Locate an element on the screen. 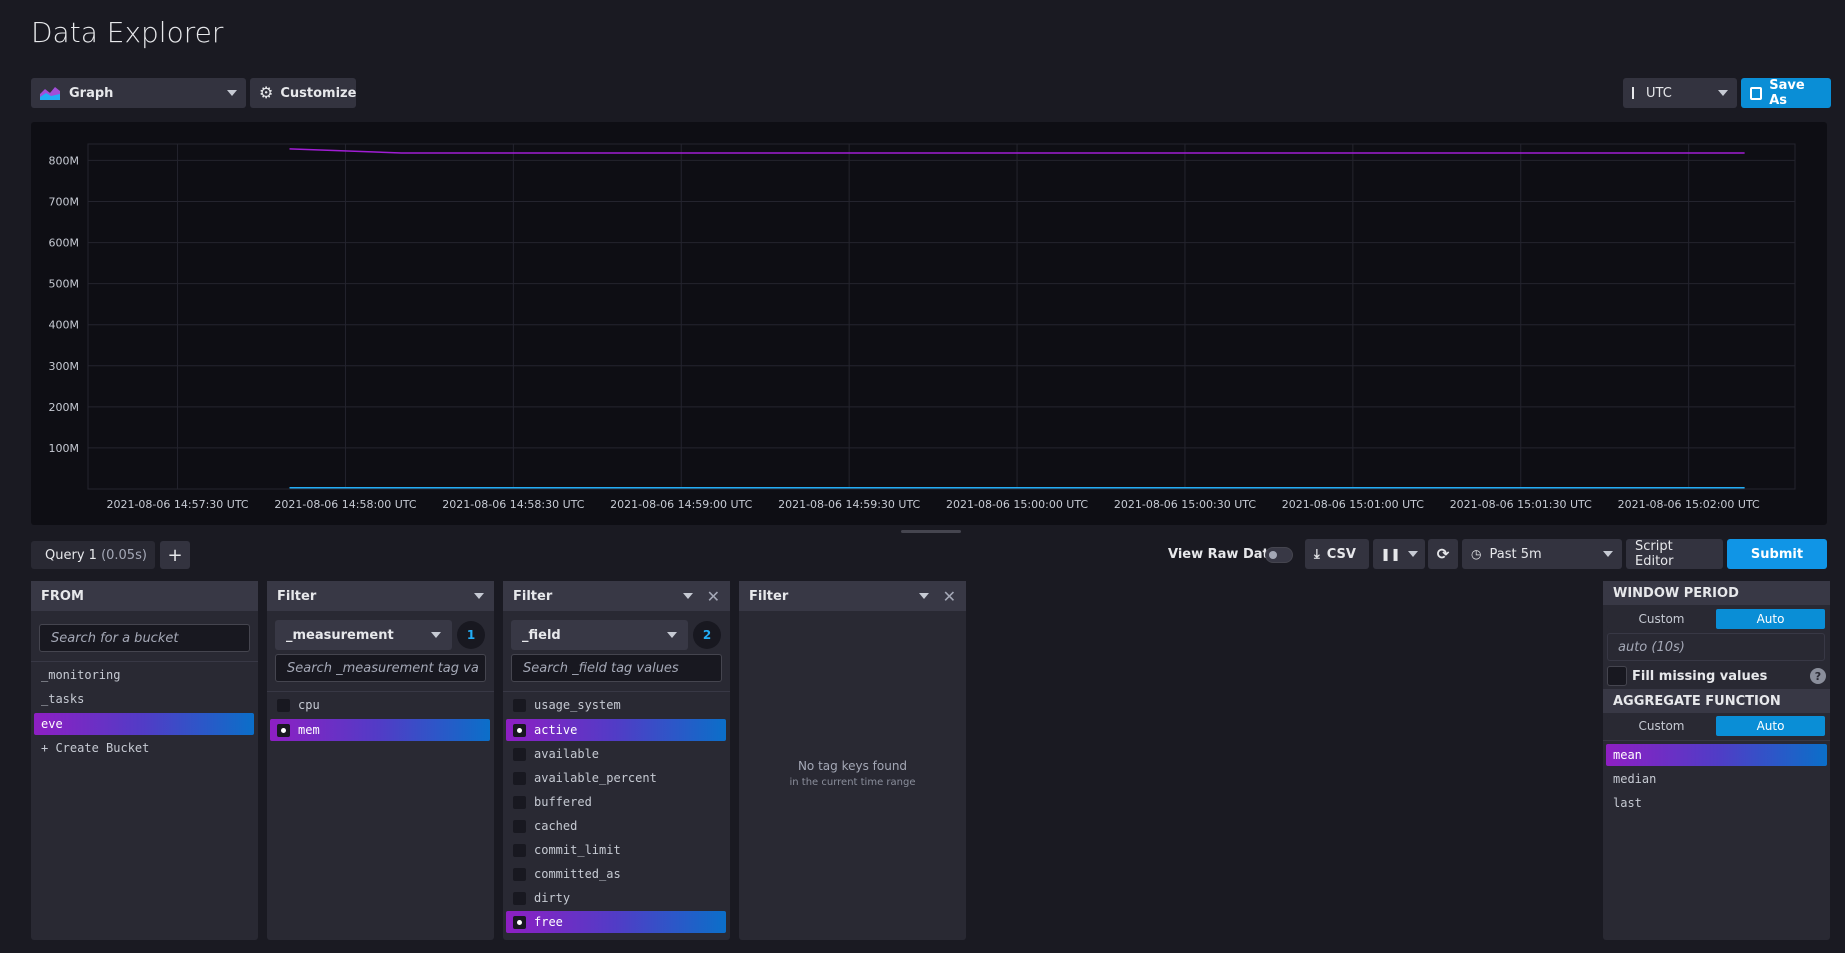 The height and width of the screenshot is (953, 1845). resize-handle is located at coordinates (931, 531).